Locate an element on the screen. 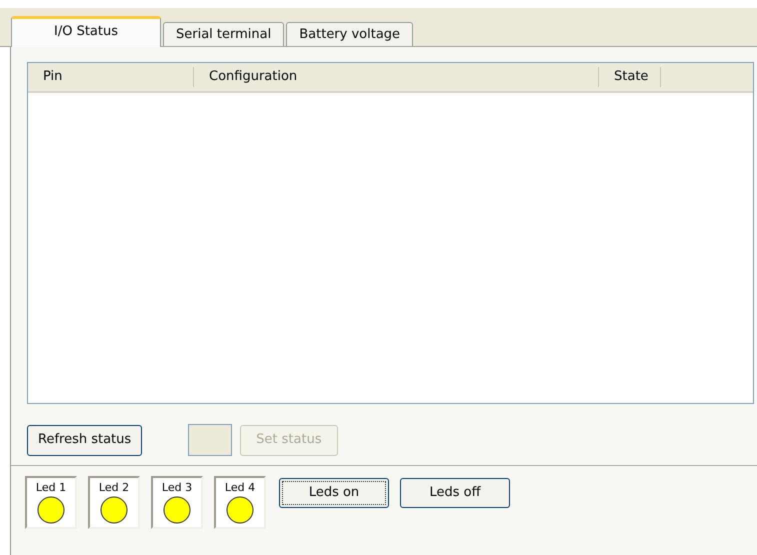 Image resolution: width=757 pixels, height=555 pixels. status-field is located at coordinates (210, 440).